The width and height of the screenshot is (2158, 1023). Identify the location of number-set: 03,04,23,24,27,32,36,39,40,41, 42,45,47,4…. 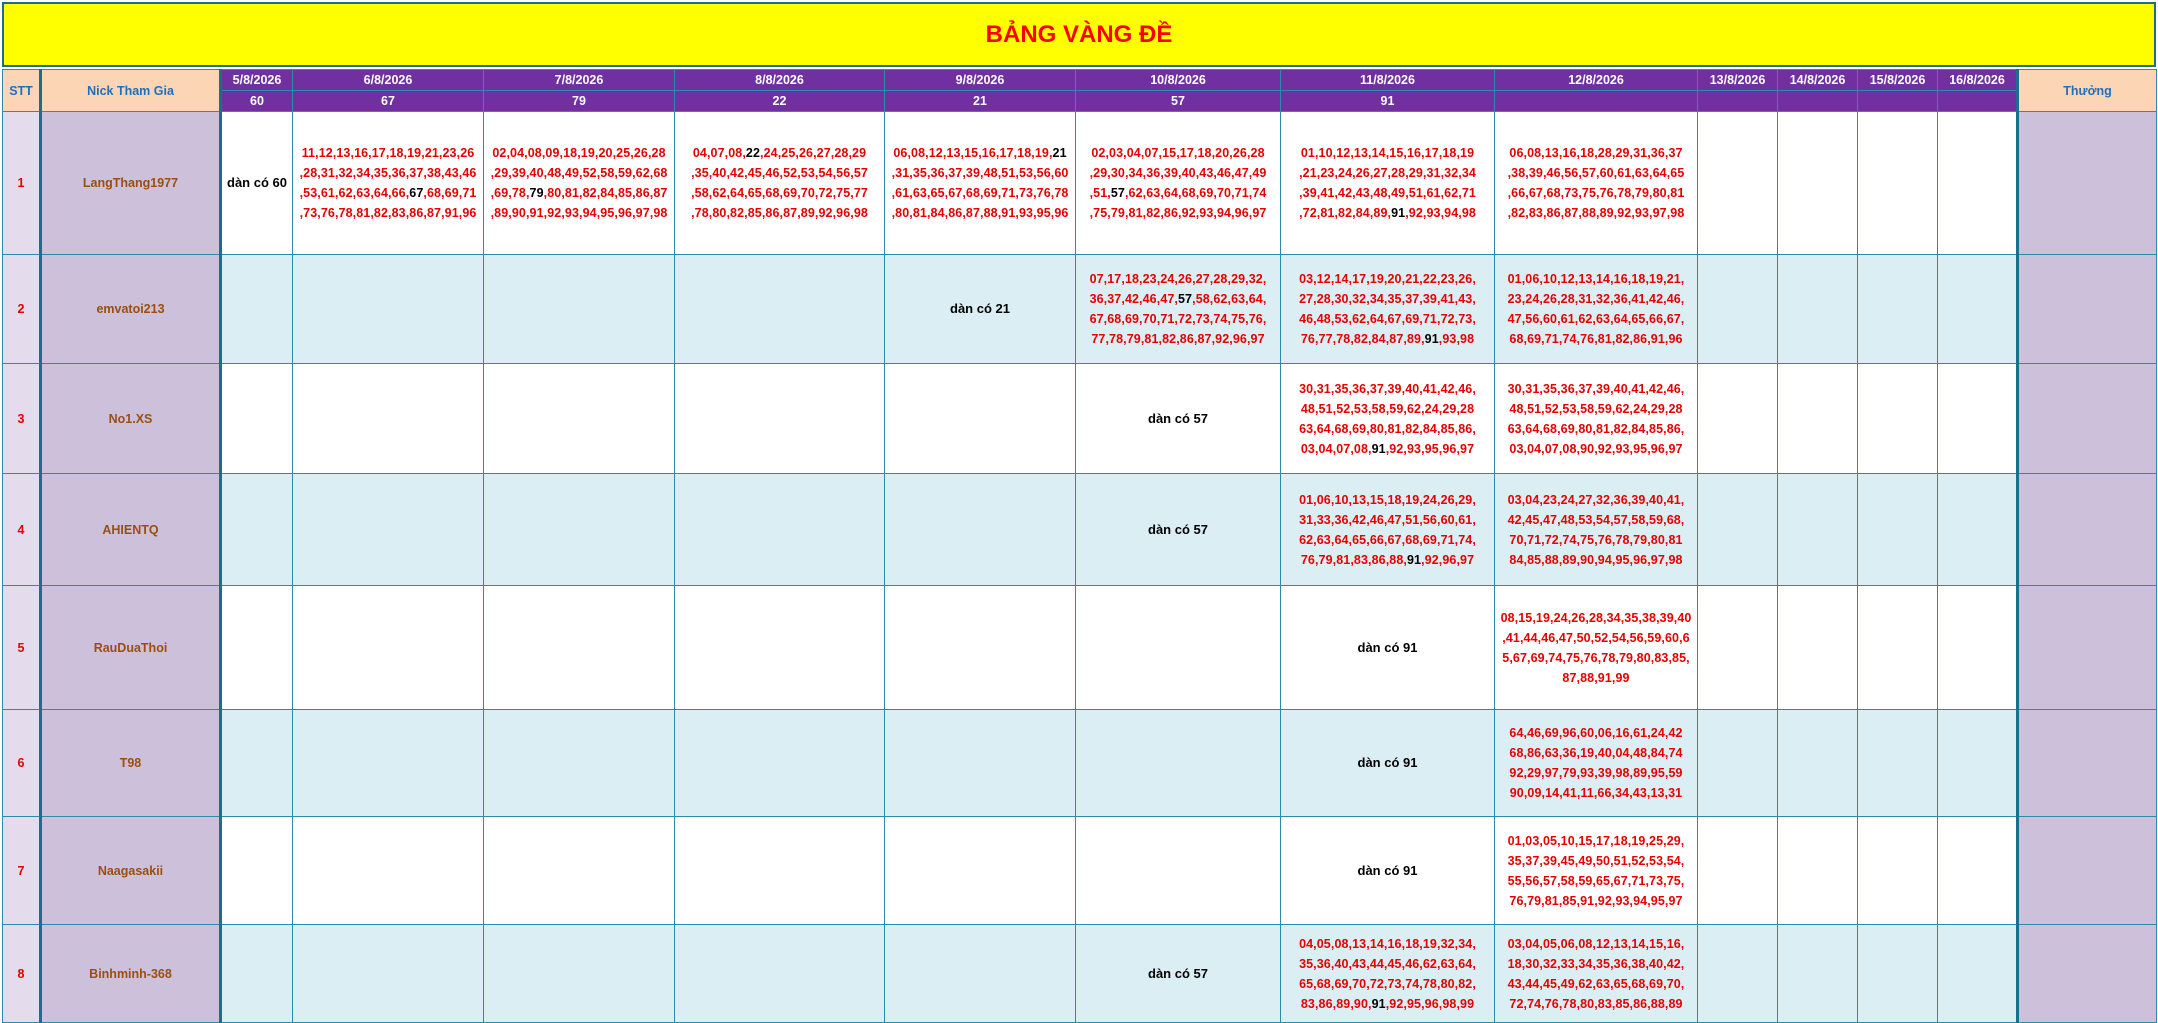
(1596, 530).